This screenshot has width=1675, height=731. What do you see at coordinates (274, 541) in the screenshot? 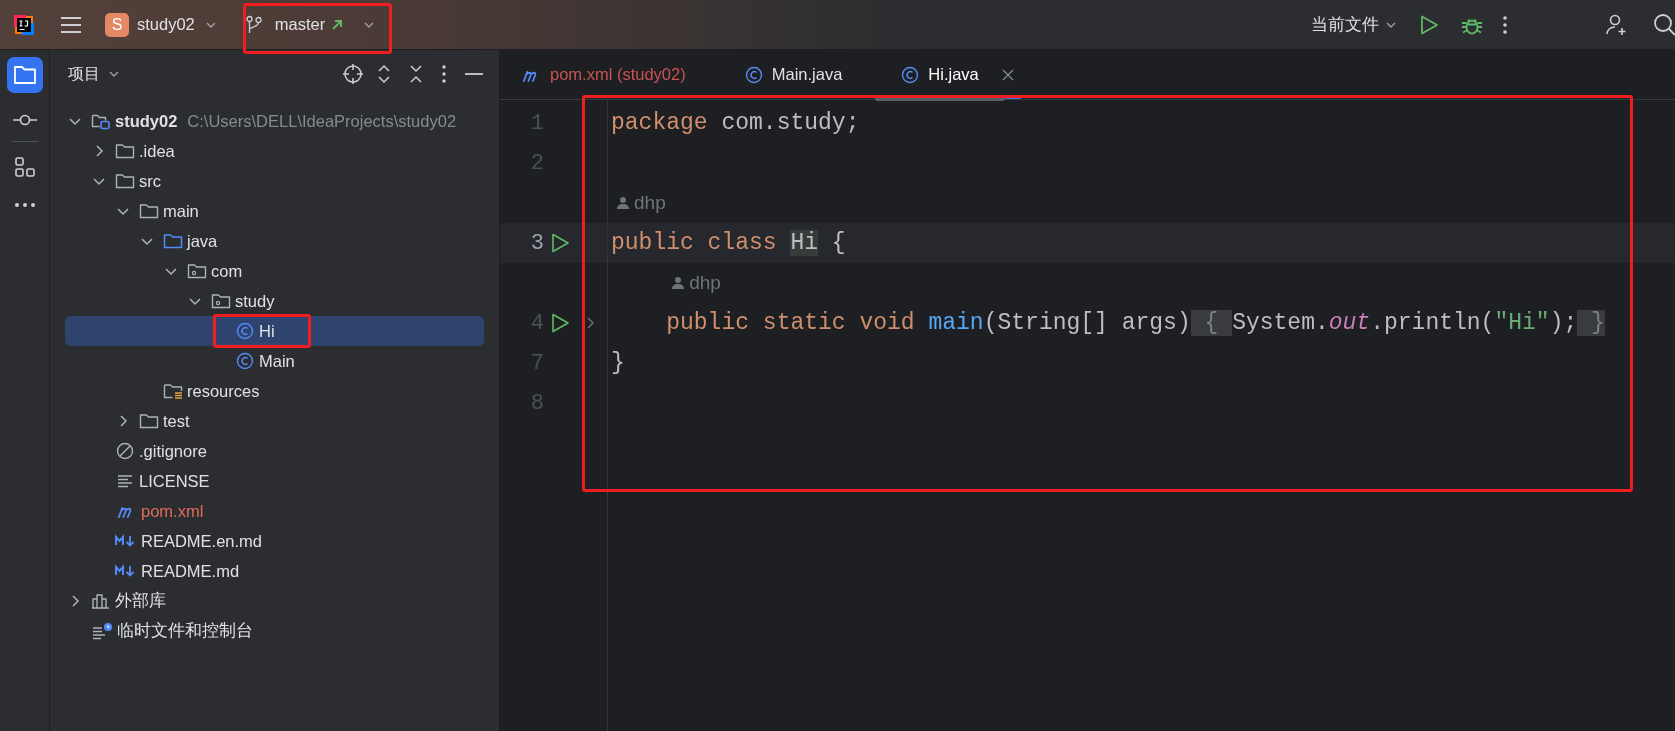
I see `tree-item: README.en.md` at bounding box center [274, 541].